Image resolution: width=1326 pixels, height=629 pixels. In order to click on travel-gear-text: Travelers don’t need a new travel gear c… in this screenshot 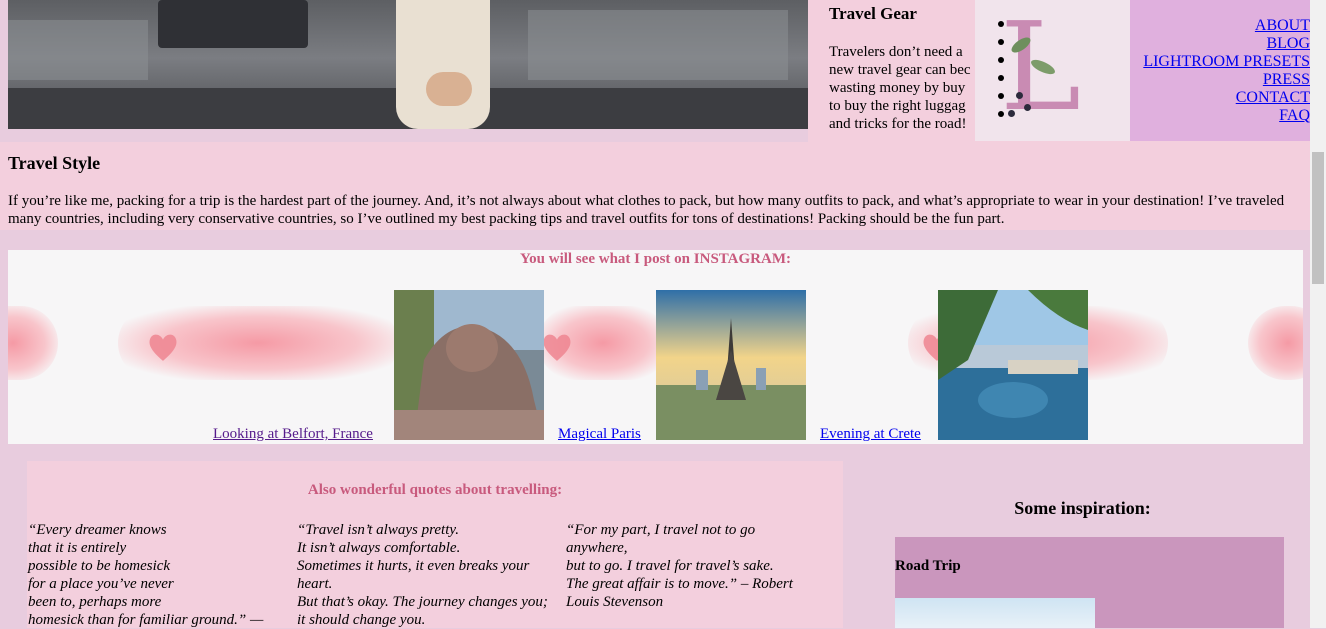, I will do `click(902, 88)`.